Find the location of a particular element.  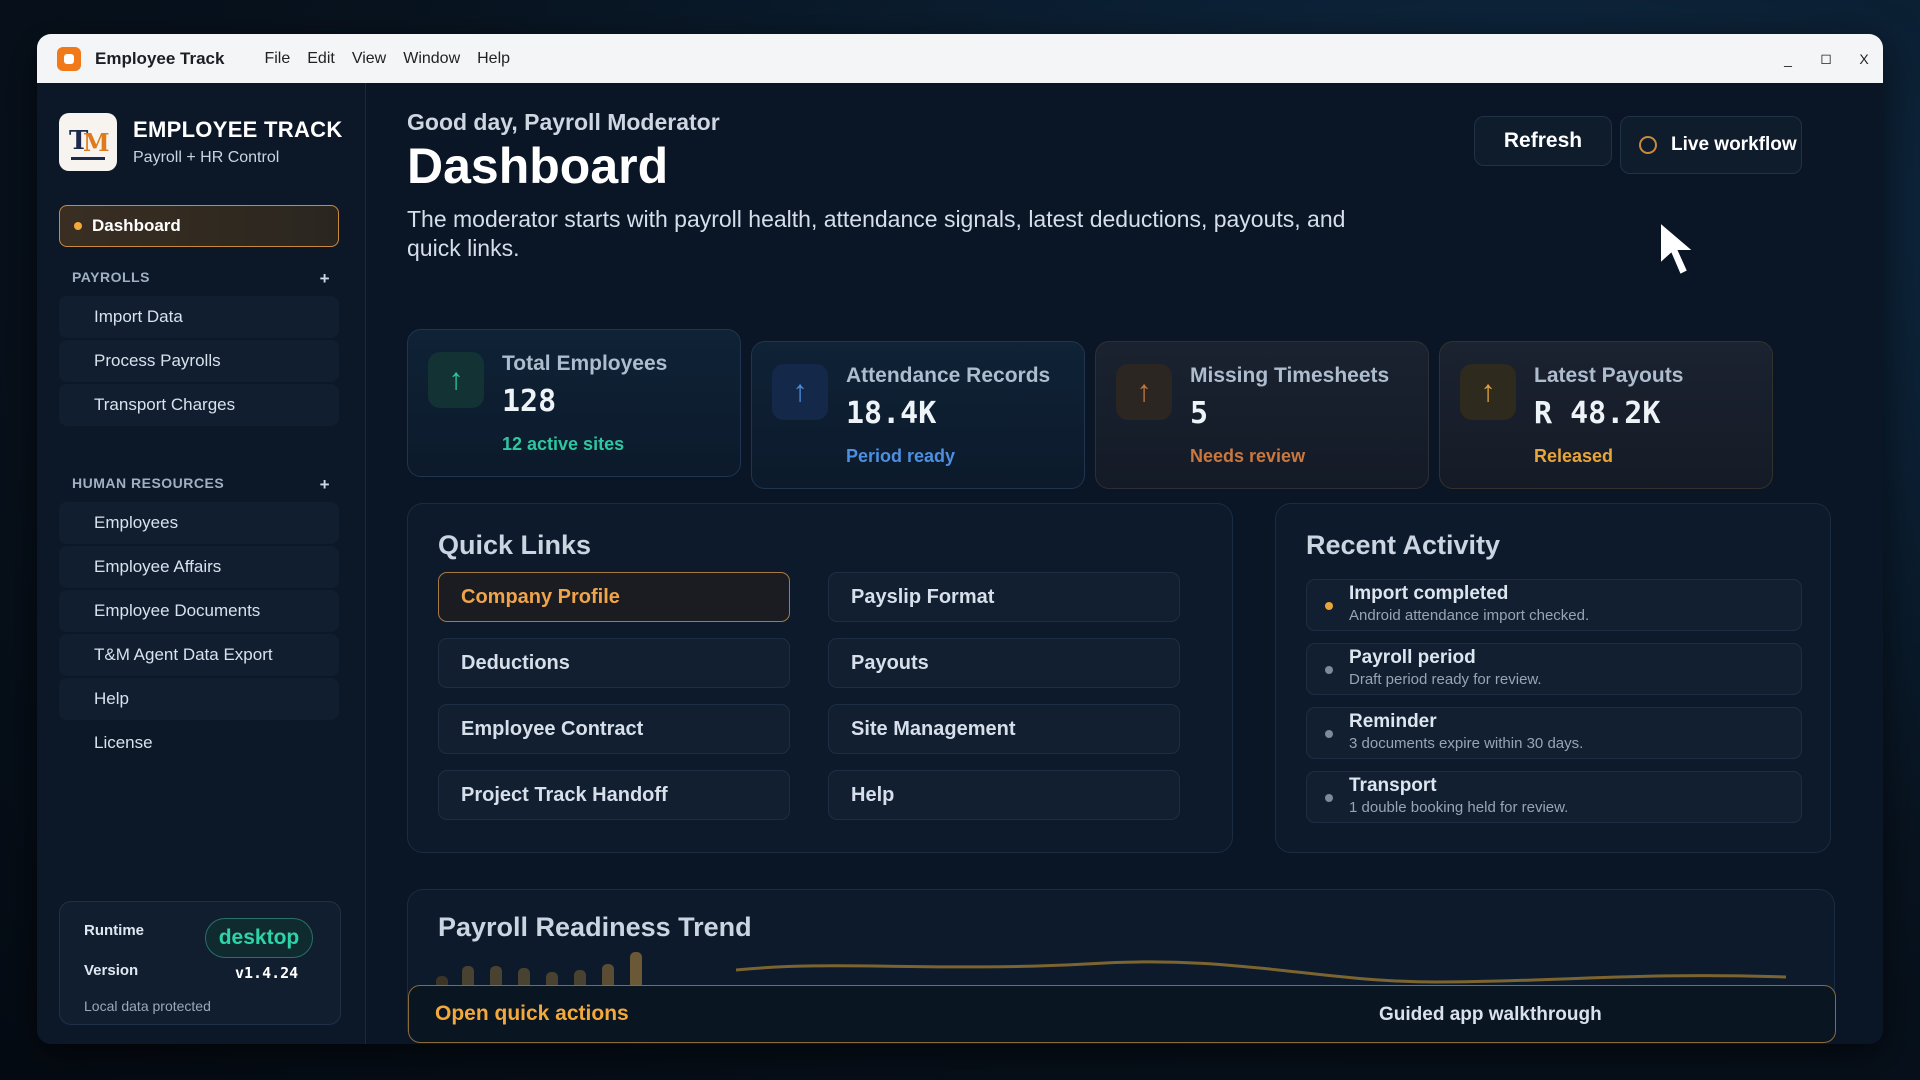

section-human-resources: HUMAN RESOURCES + is located at coordinates (206, 485).